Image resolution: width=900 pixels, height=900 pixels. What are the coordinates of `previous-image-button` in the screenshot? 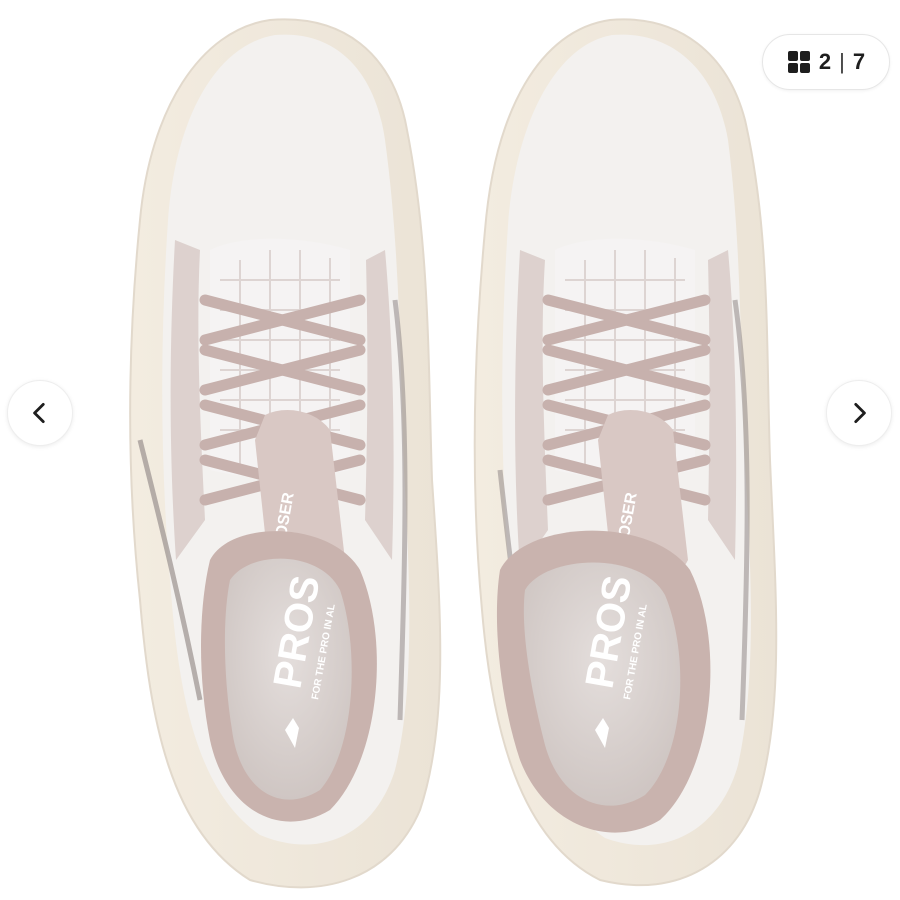 It's located at (40, 413).